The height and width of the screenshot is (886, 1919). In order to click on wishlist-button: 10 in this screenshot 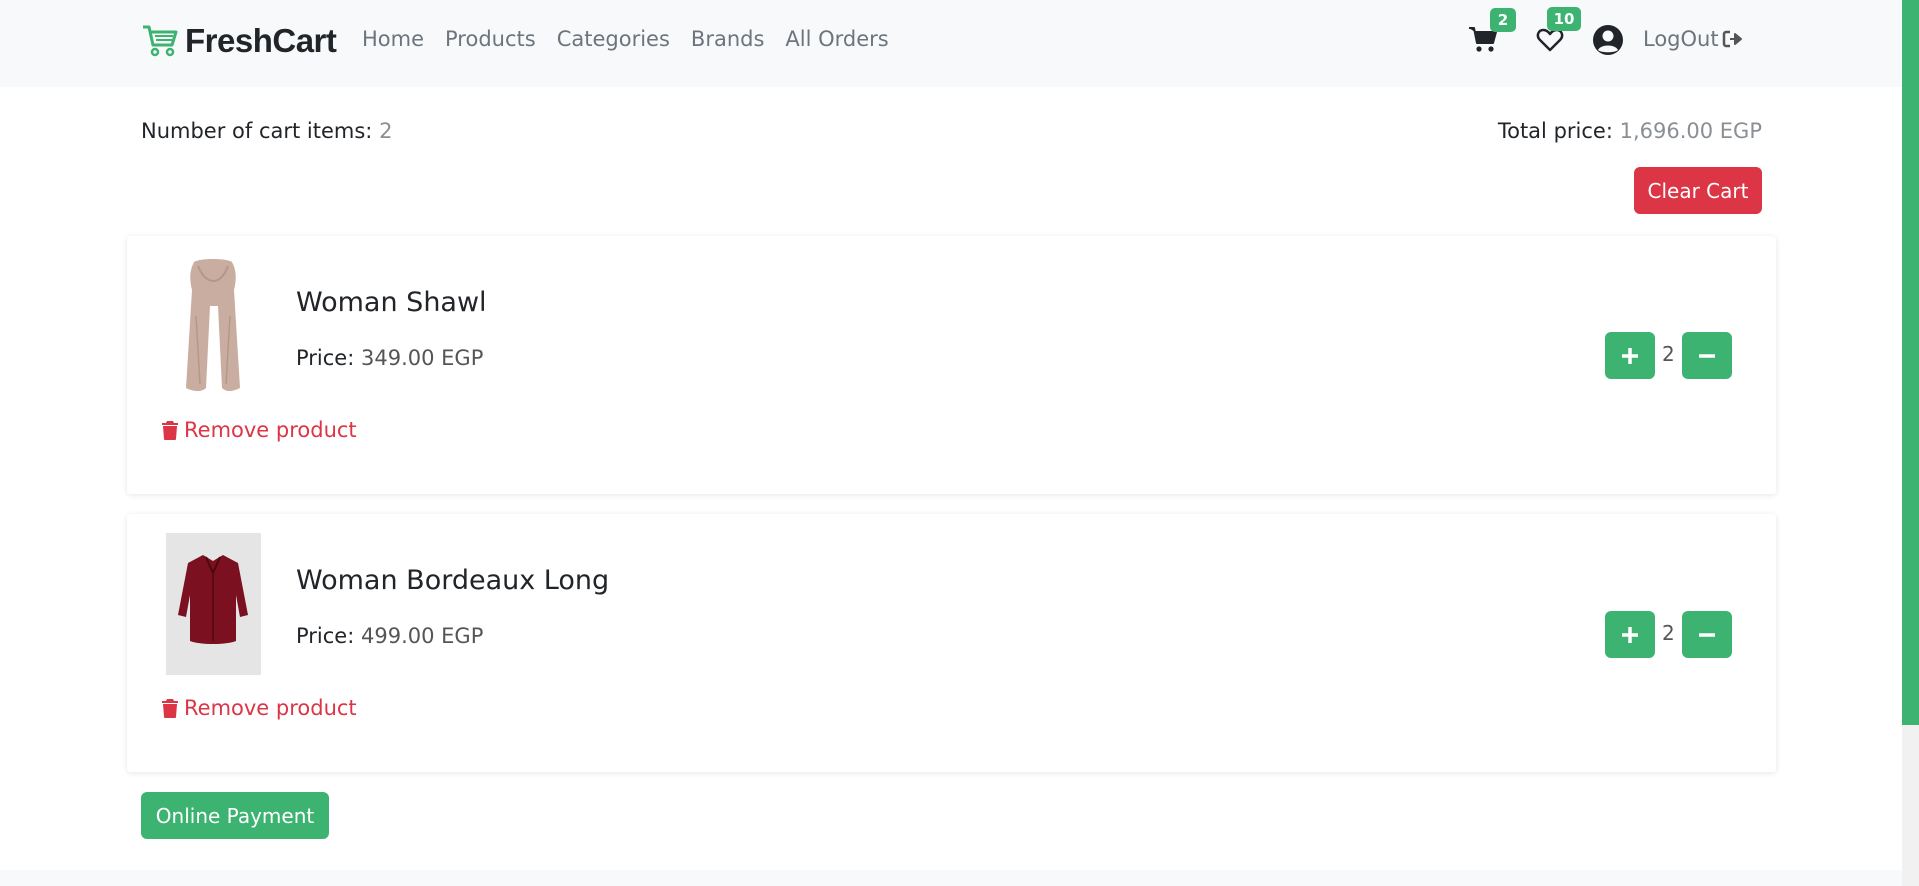, I will do `click(1558, 30)`.